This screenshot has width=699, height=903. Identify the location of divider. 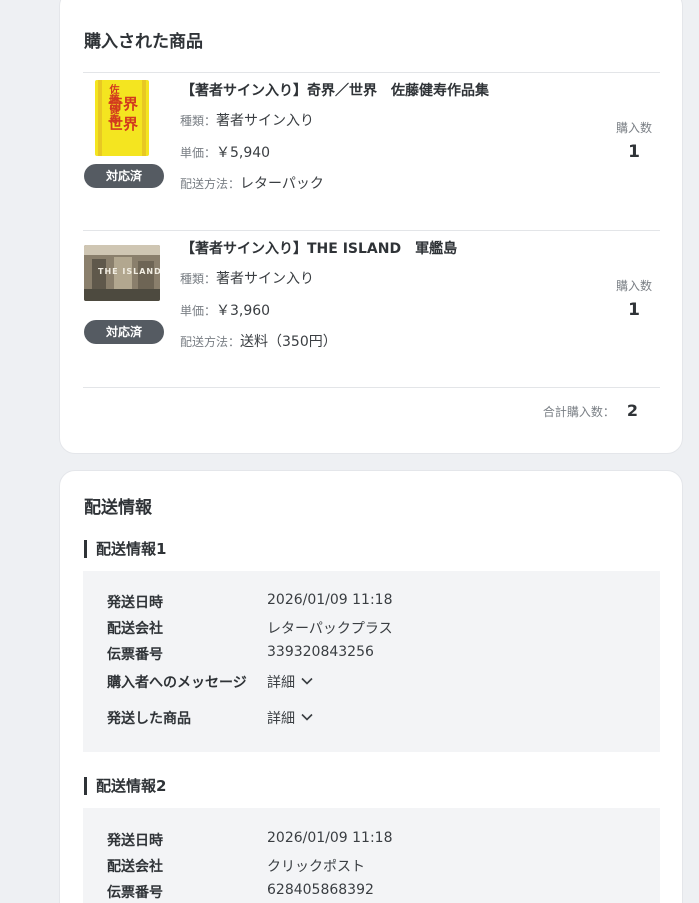
(371, 387).